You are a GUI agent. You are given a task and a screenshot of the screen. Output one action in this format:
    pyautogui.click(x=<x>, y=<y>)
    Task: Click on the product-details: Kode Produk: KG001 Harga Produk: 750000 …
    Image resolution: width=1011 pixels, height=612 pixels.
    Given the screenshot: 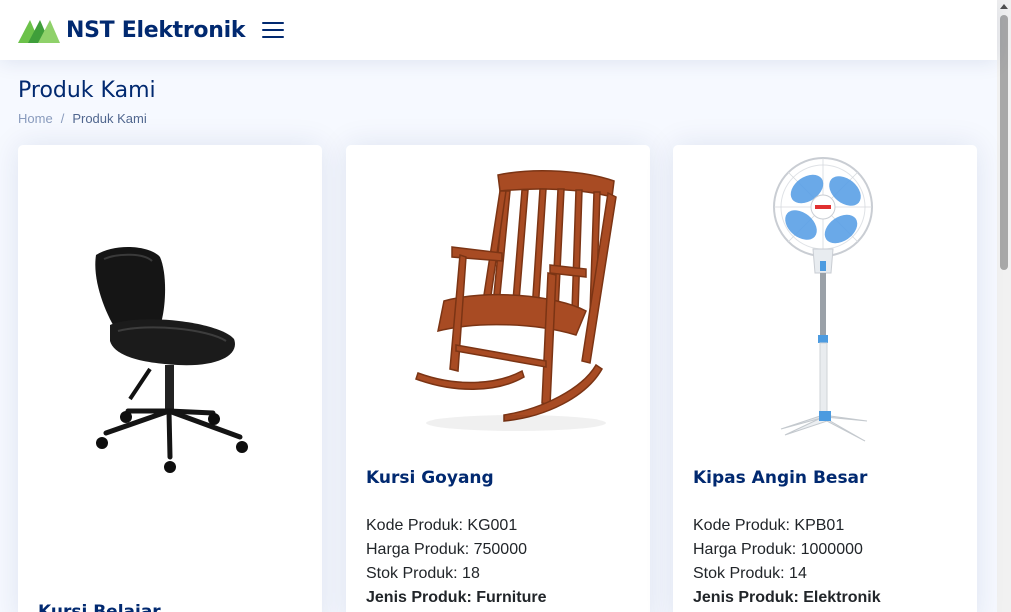 What is the action you would take?
    pyautogui.click(x=456, y=562)
    